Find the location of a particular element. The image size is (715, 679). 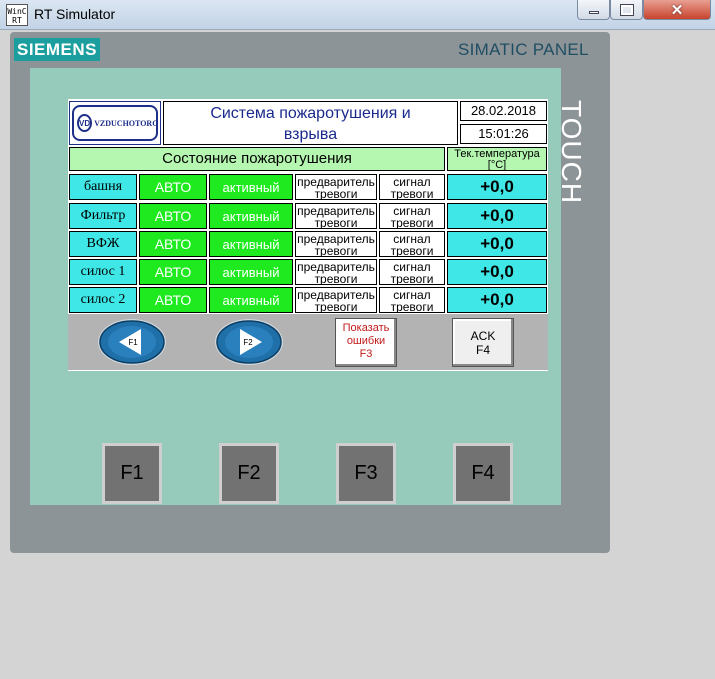

system-title-line2: взрыва is located at coordinates (310, 134).